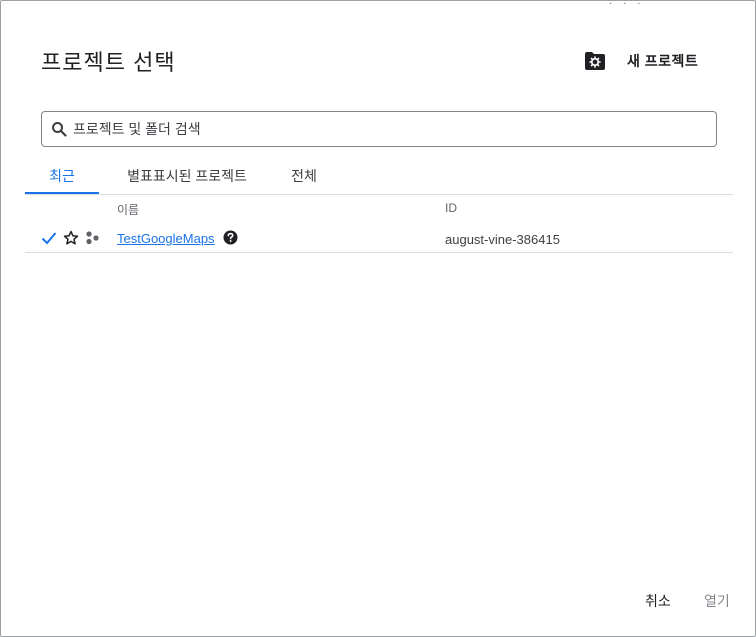  Describe the element at coordinates (394, 129) in the screenshot. I see `search-input` at that location.